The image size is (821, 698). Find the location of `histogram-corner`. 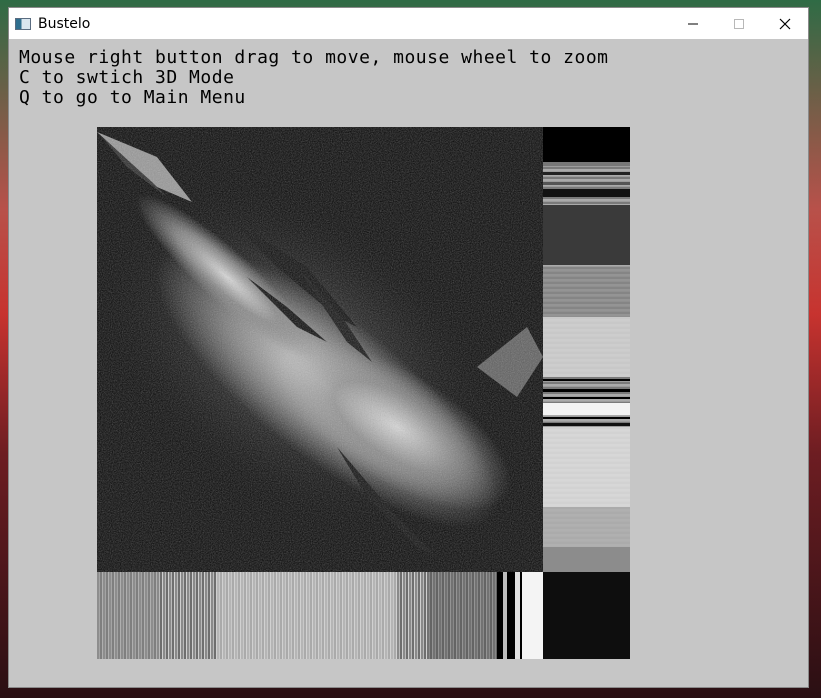

histogram-corner is located at coordinates (586, 615).